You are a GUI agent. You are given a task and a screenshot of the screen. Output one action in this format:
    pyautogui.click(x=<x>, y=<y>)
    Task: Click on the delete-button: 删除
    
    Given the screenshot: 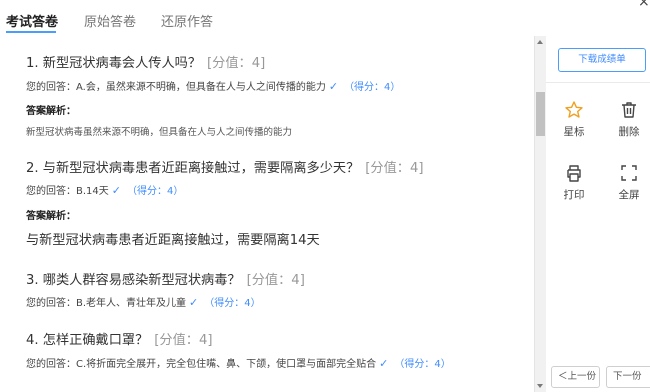 What is the action you would take?
    pyautogui.click(x=629, y=119)
    